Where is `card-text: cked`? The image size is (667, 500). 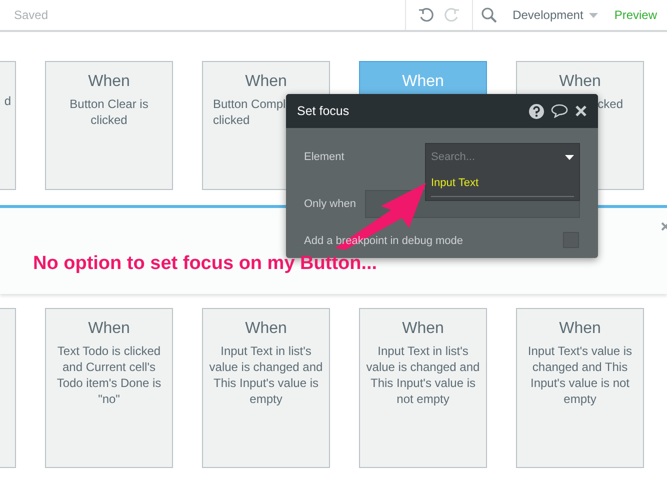 card-text: cked is located at coordinates (610, 104).